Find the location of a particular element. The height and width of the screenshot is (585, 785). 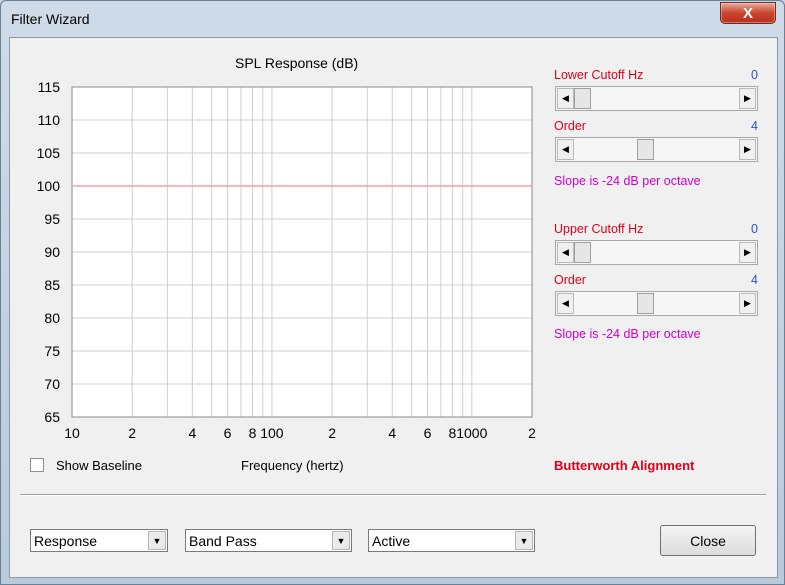

upper-cutoff-slider: ◀ ▶ is located at coordinates (656, 252).